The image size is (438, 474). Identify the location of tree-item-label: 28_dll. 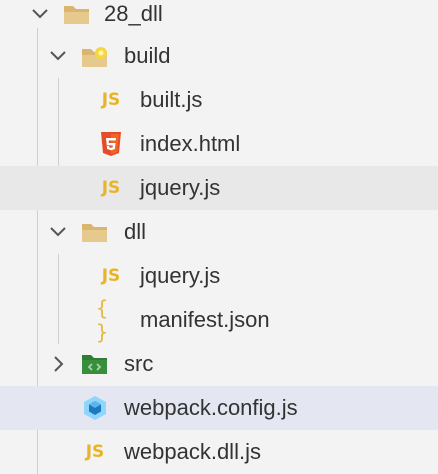
(133, 13).